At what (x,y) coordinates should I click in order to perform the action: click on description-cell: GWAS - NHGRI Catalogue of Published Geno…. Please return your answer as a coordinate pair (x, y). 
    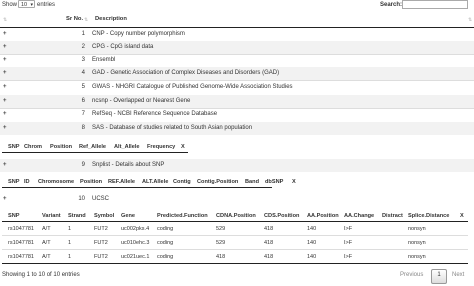
    Looking at the image, I should click on (192, 87).